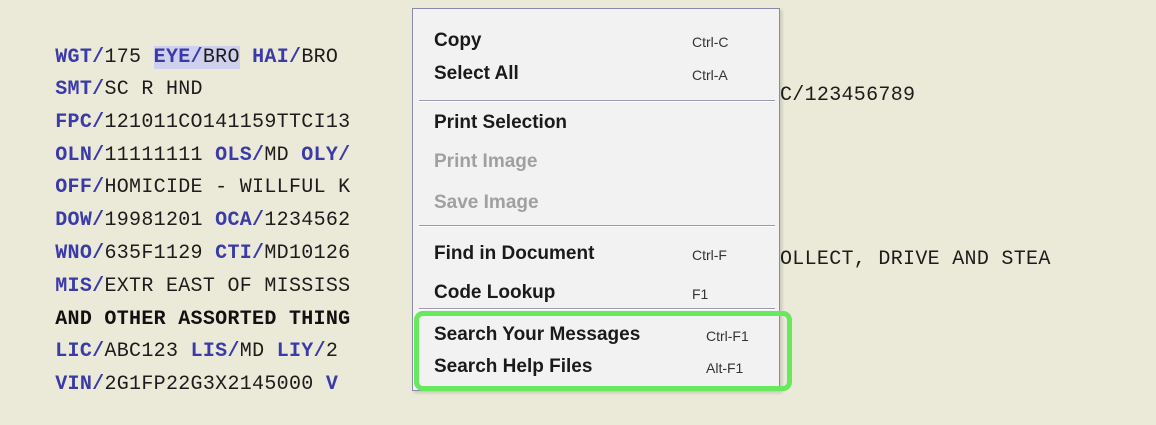 This screenshot has height=425, width=1156. Describe the element at coordinates (172, 370) in the screenshot. I see `doc-line: VIN/2G1FP22G3X2145000 V` at that location.